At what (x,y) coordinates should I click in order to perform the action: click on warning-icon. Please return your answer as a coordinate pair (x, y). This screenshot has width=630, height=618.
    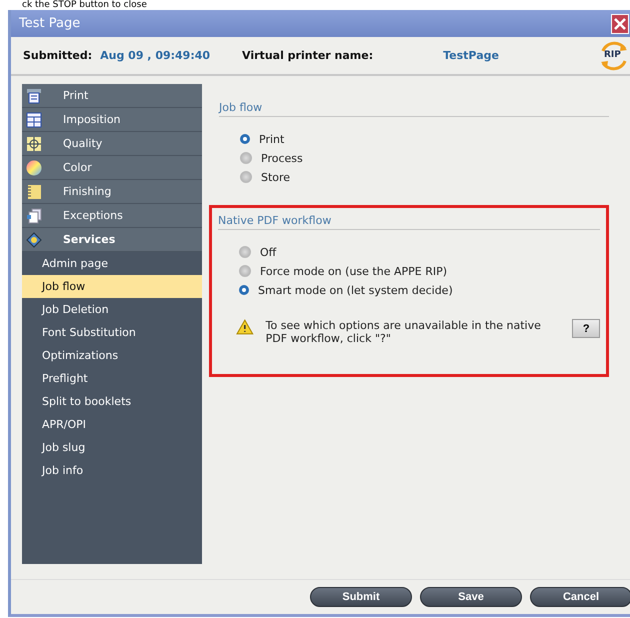
    Looking at the image, I should click on (245, 327).